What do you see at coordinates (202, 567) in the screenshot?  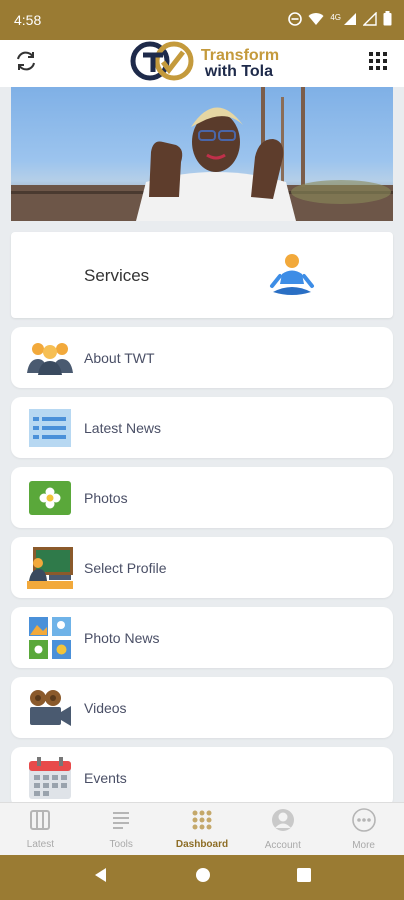 I see `menu-item-select-profile: Select Profile` at bounding box center [202, 567].